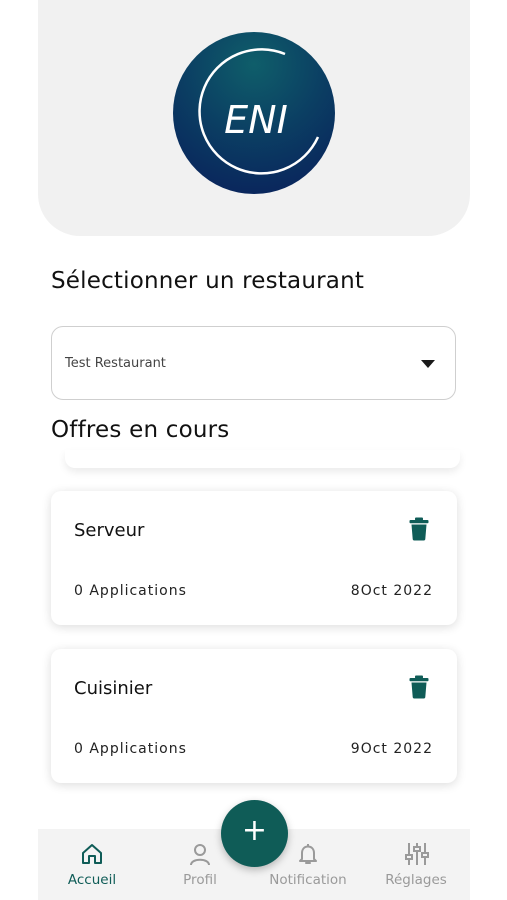 The width and height of the screenshot is (507, 900). Describe the element at coordinates (115, 363) in the screenshot. I see `restaurant-dropdown-value: Test Restaurant` at that location.